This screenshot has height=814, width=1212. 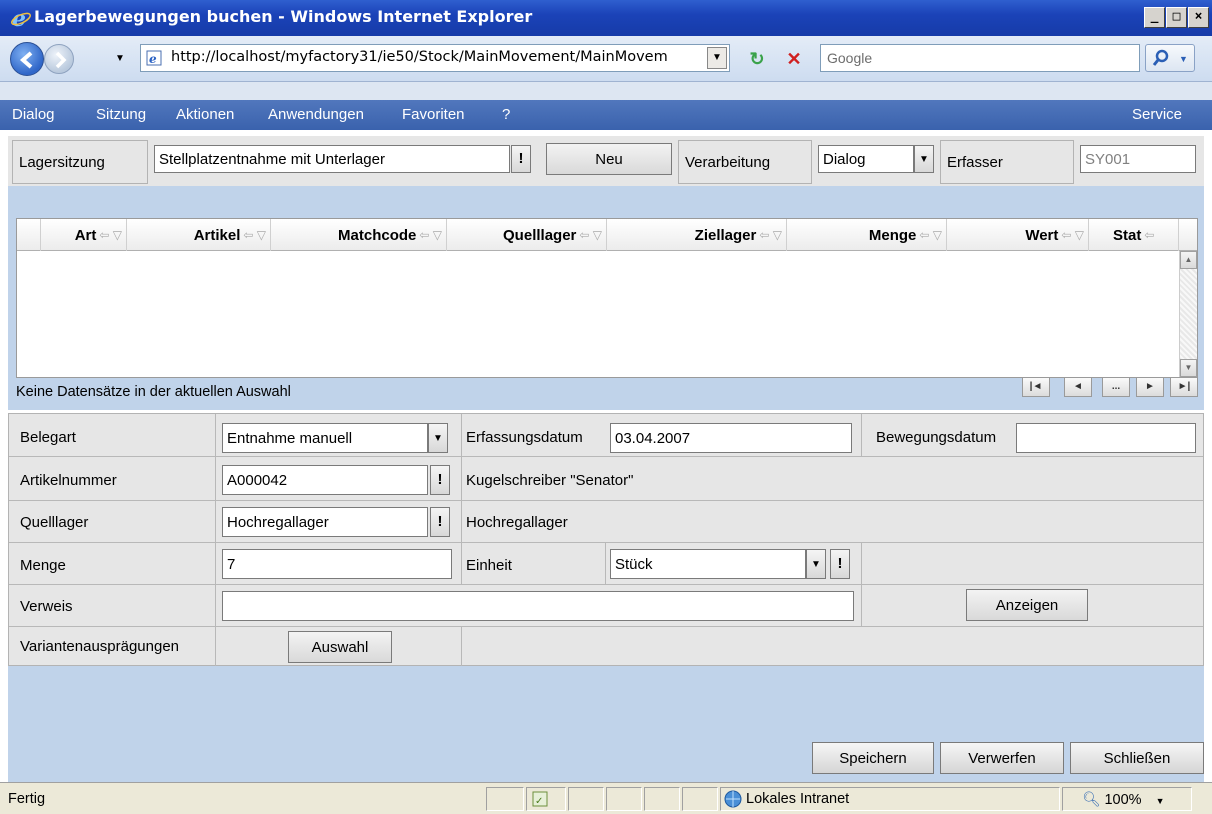 What do you see at coordinates (1078, 387) in the screenshot?
I see `pager-prev-button: ◄` at bounding box center [1078, 387].